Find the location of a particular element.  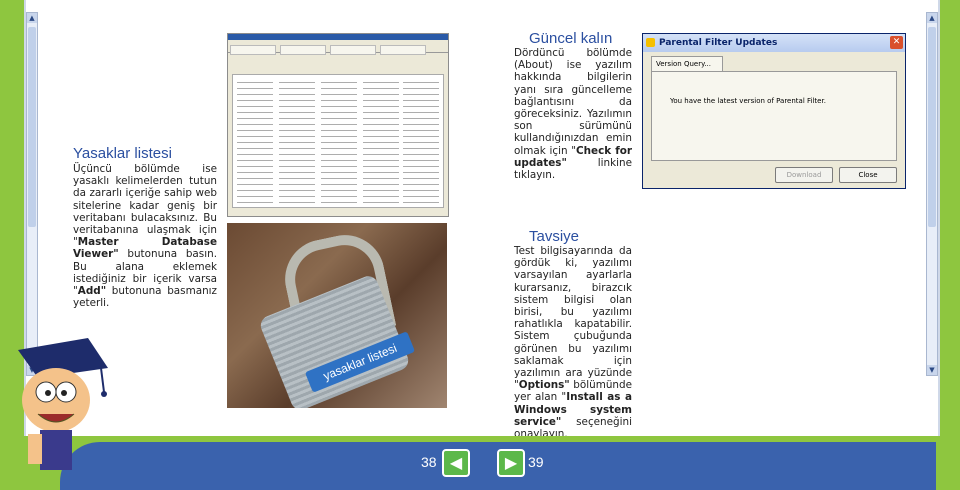

arrow-left-icon: ◀ is located at coordinates (456, 463).